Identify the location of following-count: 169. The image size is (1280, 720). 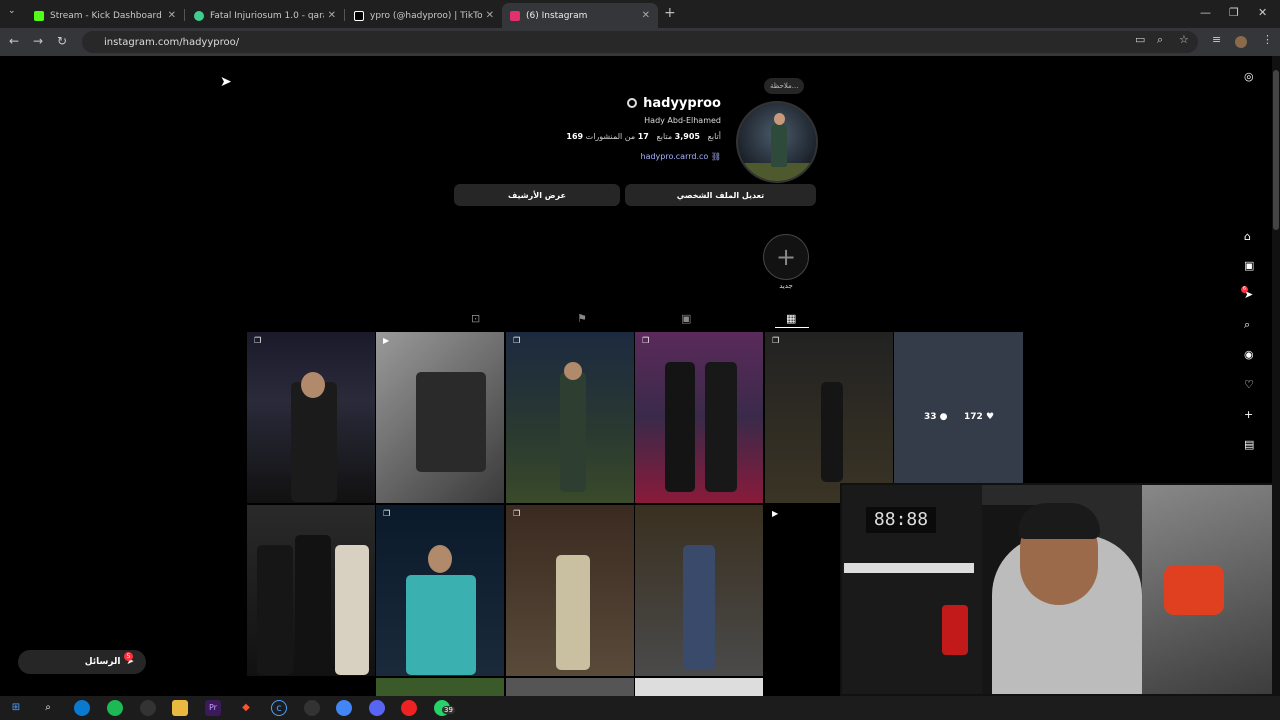
(574, 136).